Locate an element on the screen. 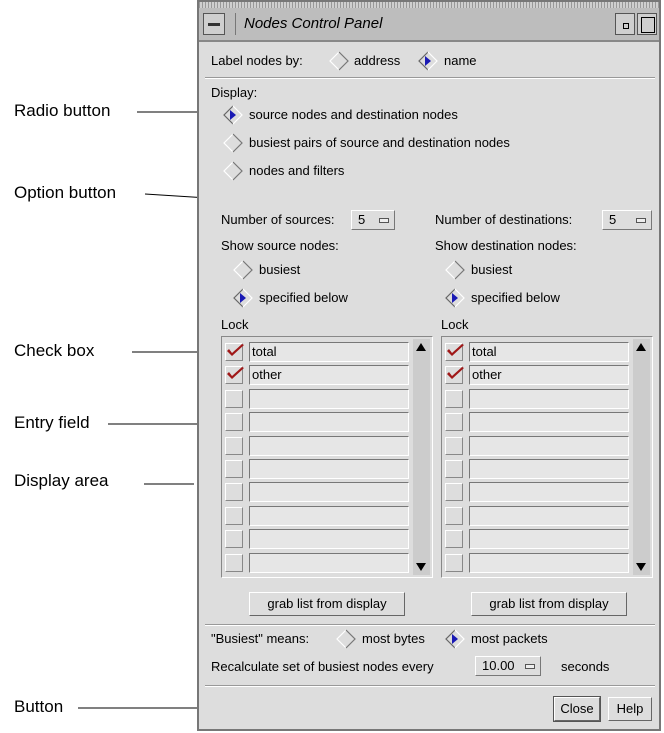  source-display-area: total other is located at coordinates (327, 457).